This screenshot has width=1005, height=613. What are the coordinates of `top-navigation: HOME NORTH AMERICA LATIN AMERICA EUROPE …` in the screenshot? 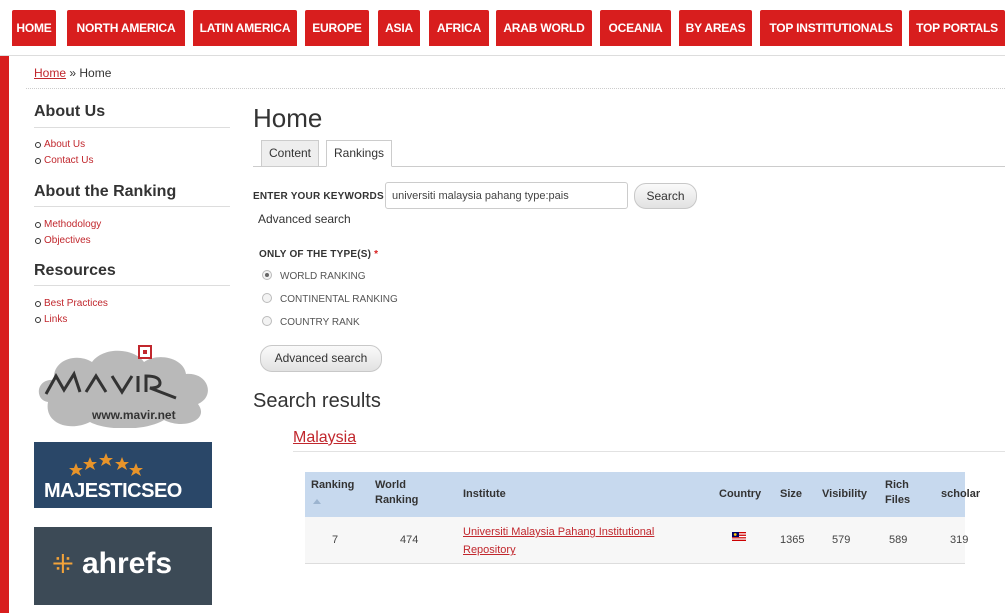 It's located at (502, 28).